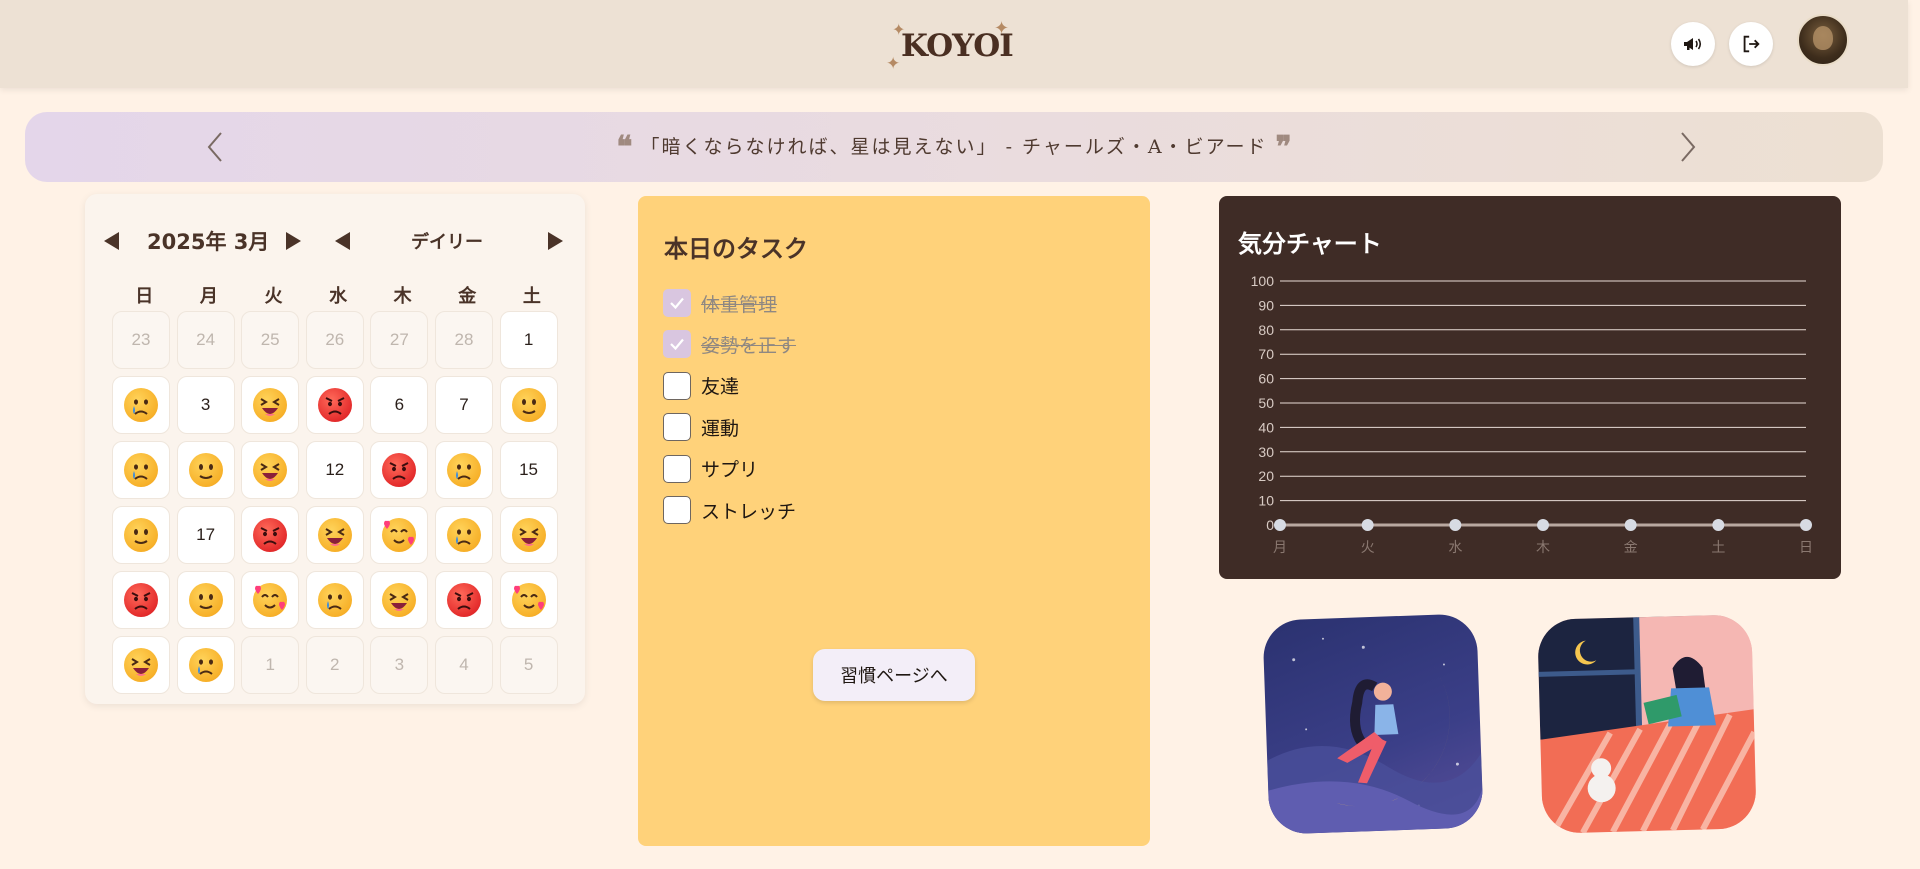  What do you see at coordinates (729, 344) in the screenshot?
I see `task-item: 姿勢を正す` at bounding box center [729, 344].